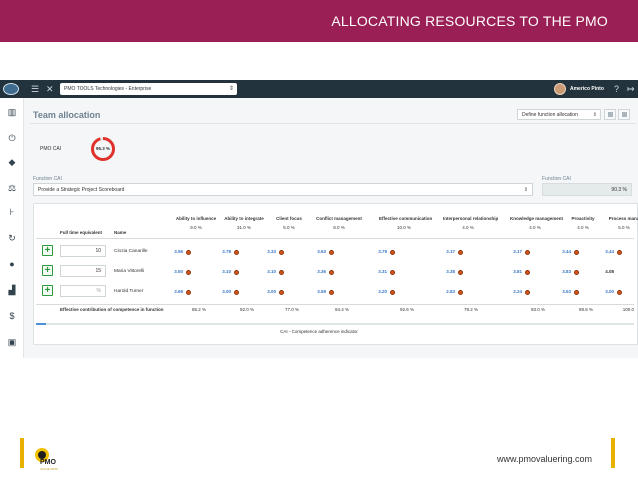 The width and height of the screenshot is (638, 479). I want to click on view-list-button, so click(610, 114).